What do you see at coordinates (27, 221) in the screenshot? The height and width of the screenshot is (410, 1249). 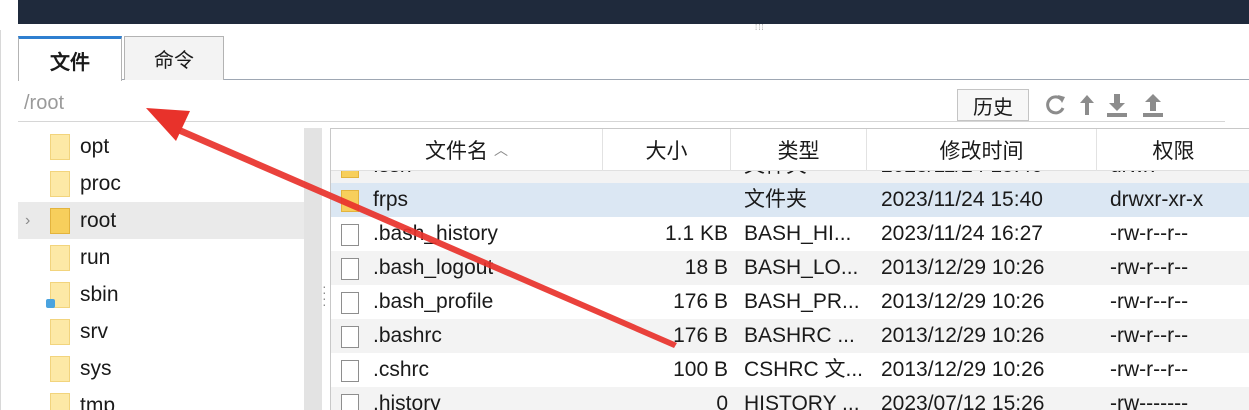 I see `chevron-right-icon: ›` at bounding box center [27, 221].